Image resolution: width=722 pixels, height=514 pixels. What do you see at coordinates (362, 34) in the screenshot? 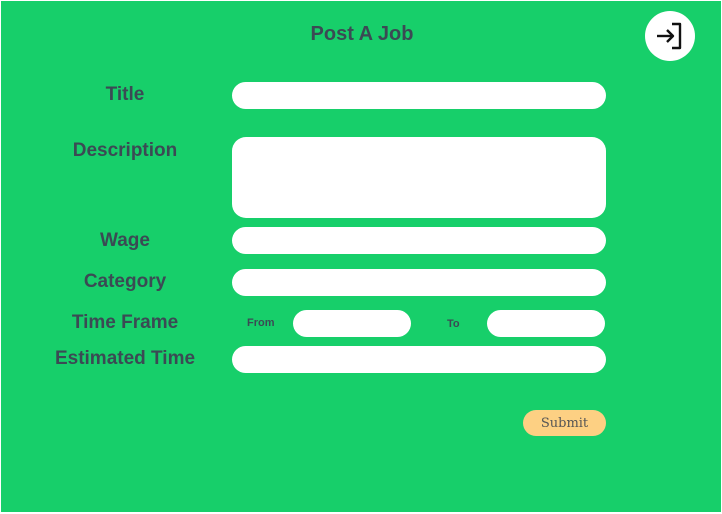
I see `page-title: Post A Job` at bounding box center [362, 34].